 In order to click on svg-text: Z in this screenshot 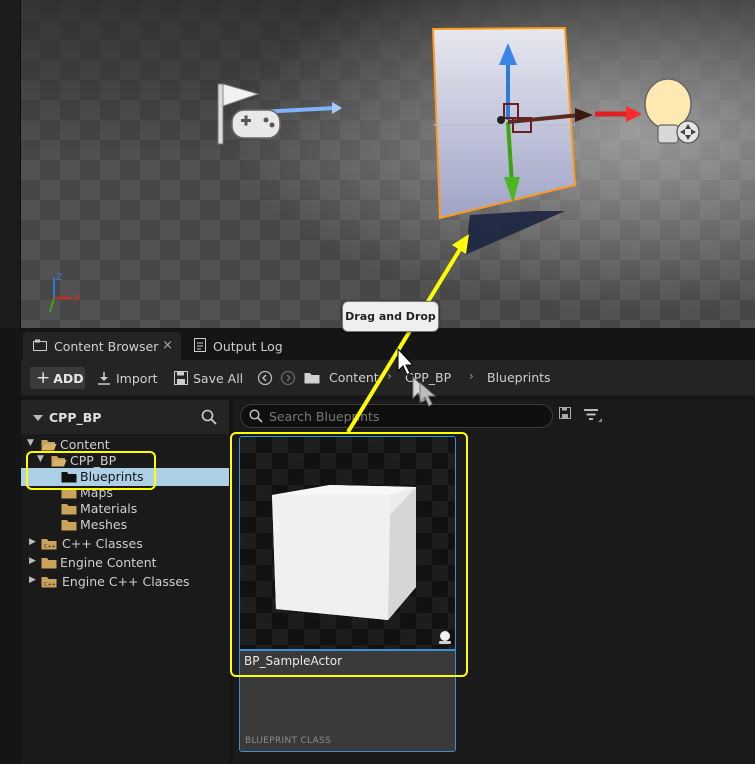, I will do `click(59, 278)`.